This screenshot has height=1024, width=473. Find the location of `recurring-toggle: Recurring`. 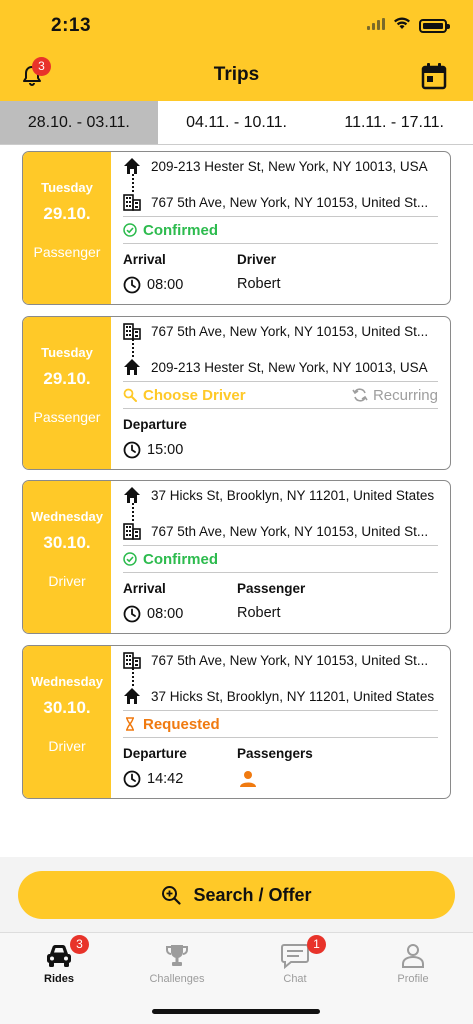

recurring-toggle: Recurring is located at coordinates (395, 395).